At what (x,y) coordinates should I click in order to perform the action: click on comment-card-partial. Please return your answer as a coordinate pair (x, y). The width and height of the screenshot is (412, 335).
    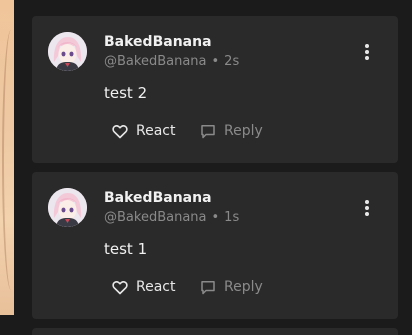
    Looking at the image, I should click on (215, 331).